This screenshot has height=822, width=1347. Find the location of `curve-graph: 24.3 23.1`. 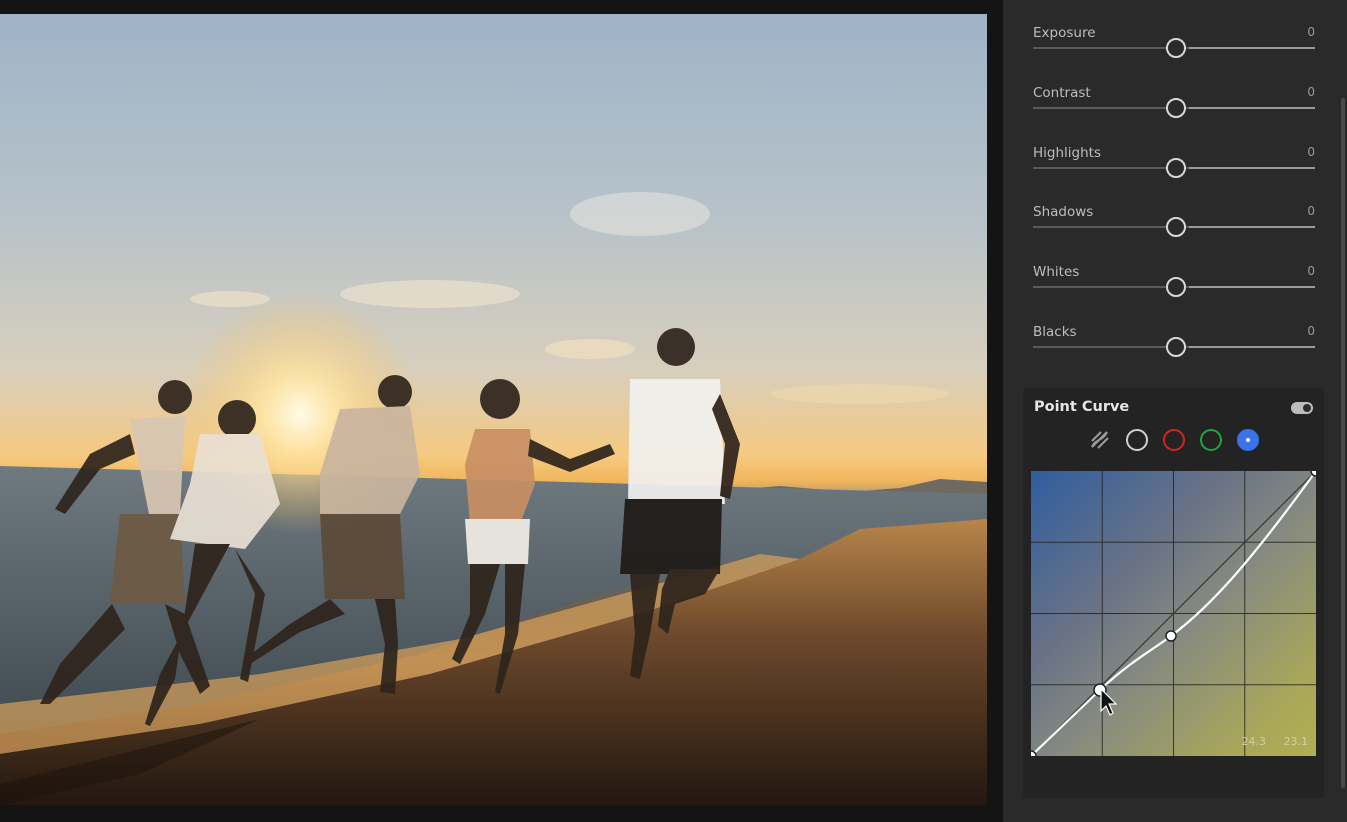

curve-graph: 24.3 23.1 is located at coordinates (1173, 613).